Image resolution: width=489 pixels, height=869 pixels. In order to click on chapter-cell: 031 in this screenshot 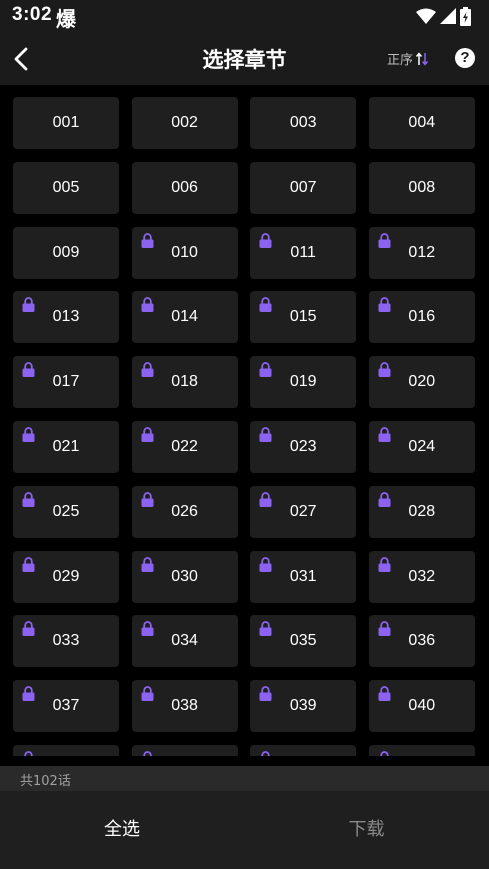, I will do `click(303, 576)`.